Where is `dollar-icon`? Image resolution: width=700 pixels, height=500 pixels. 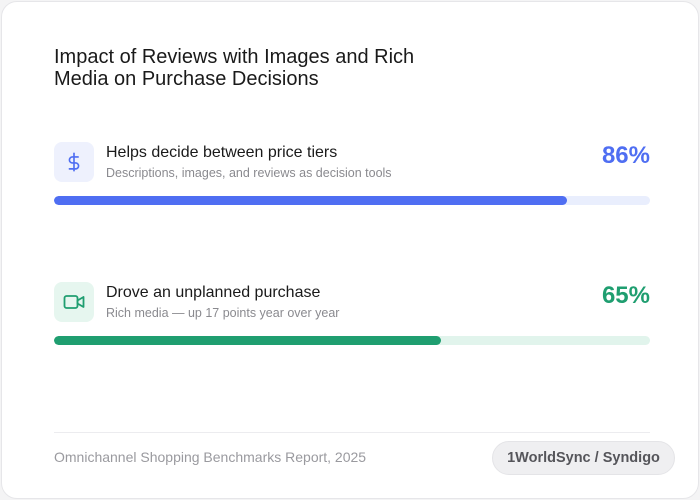
dollar-icon is located at coordinates (74, 162).